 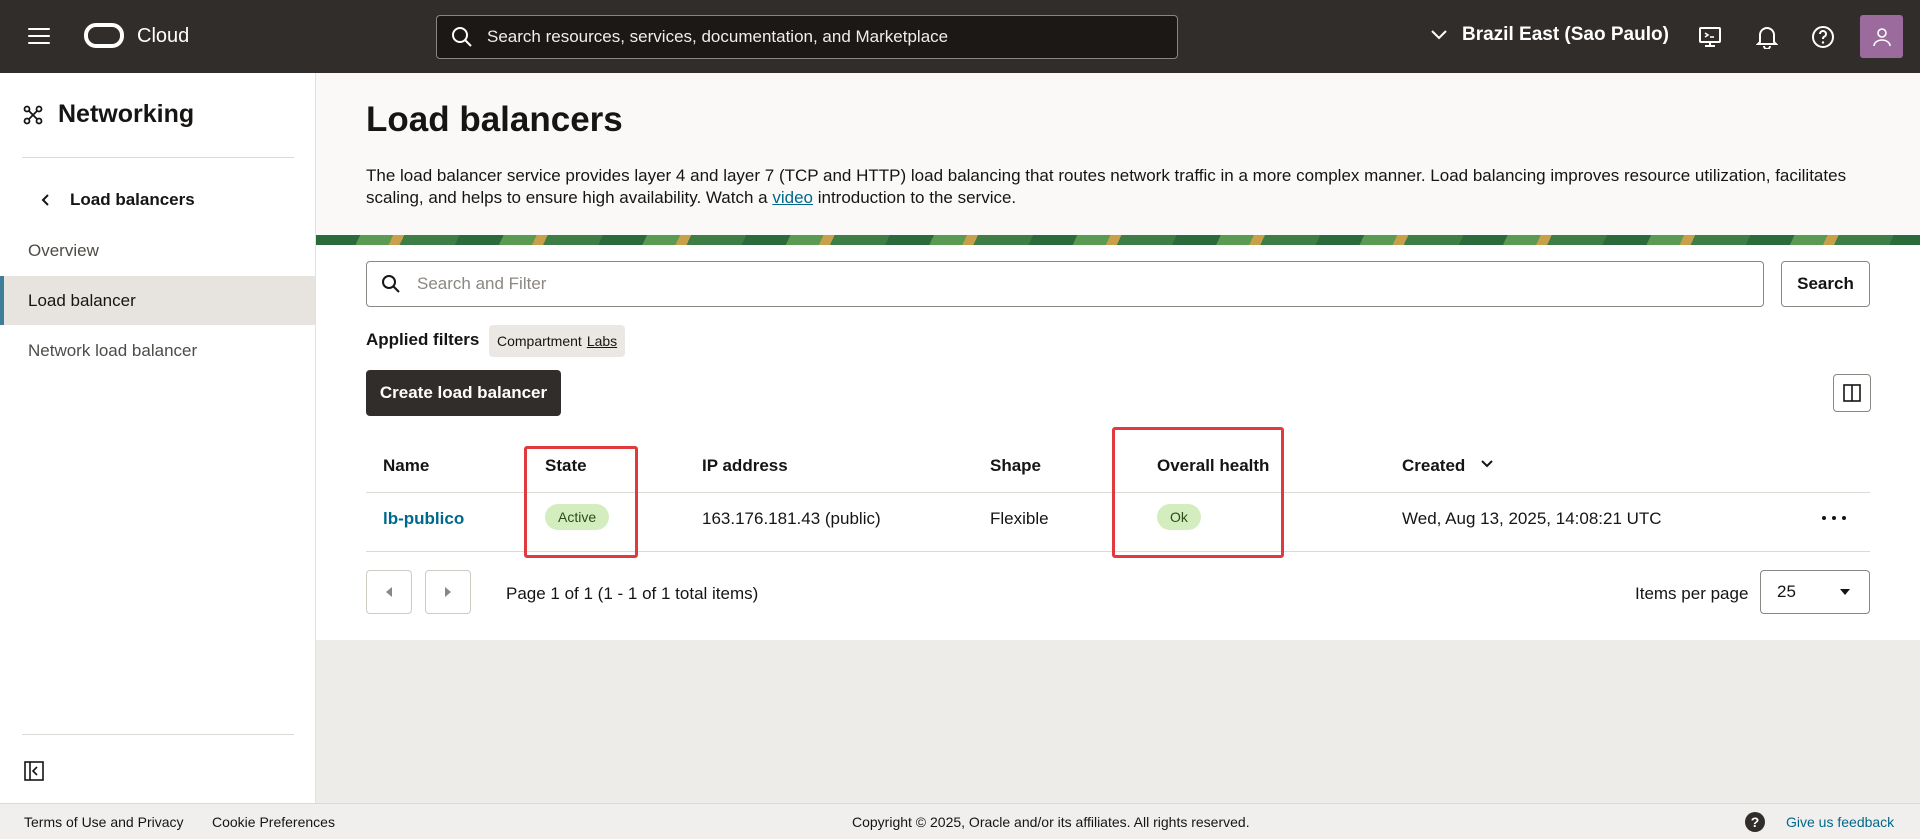 I want to click on top-navigation-bar: Cloud Brazil East (Sao Paulo), so click(x=960, y=36).